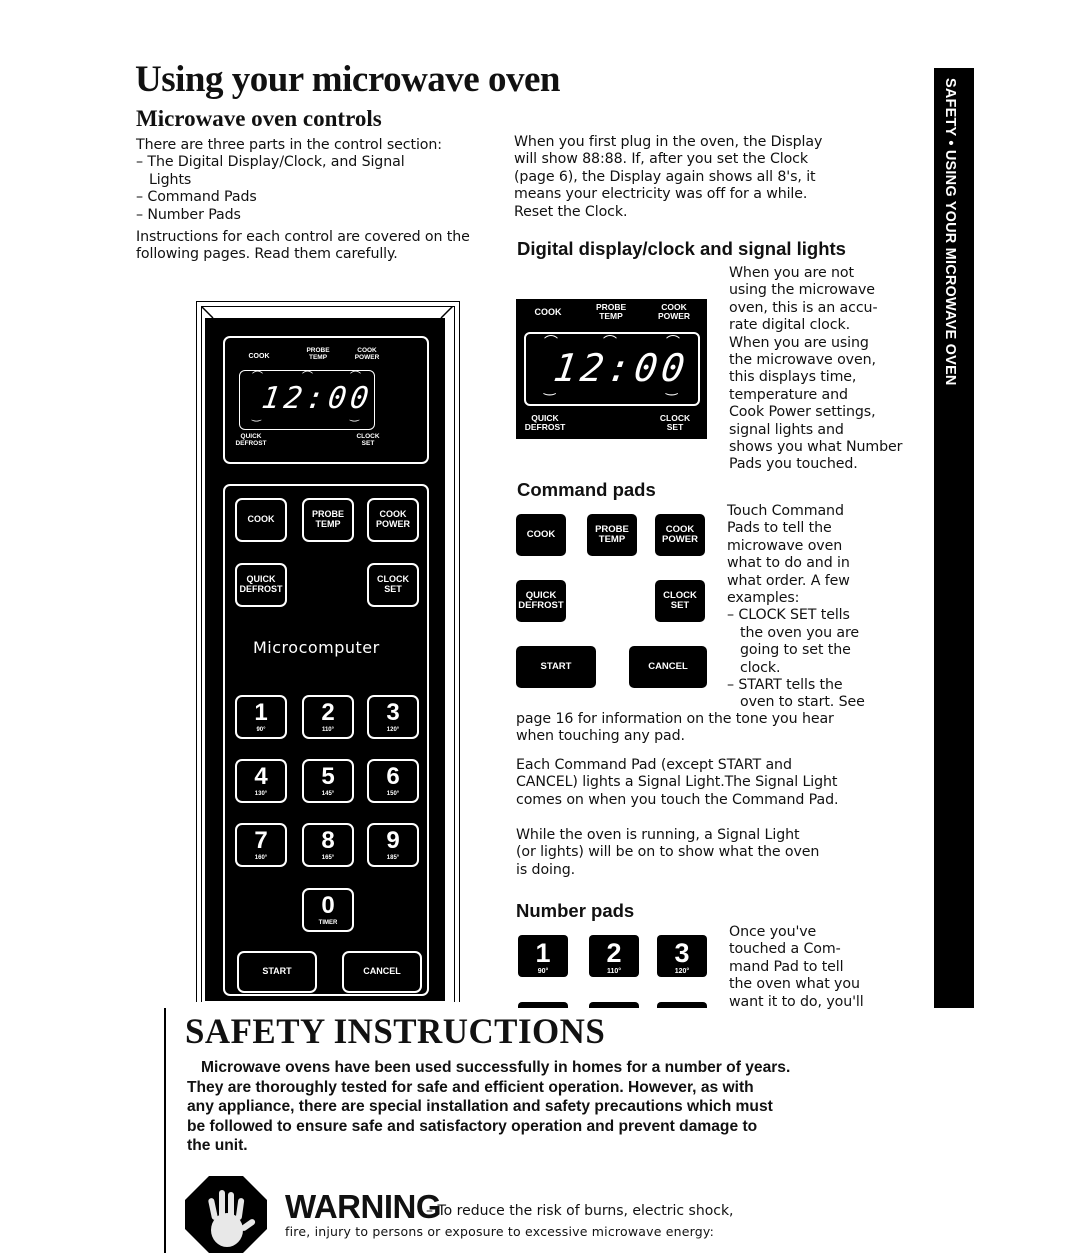 This screenshot has width=1080, height=1253. Describe the element at coordinates (786, 966) in the screenshot. I see `text-line: mand Pad to tell` at that location.